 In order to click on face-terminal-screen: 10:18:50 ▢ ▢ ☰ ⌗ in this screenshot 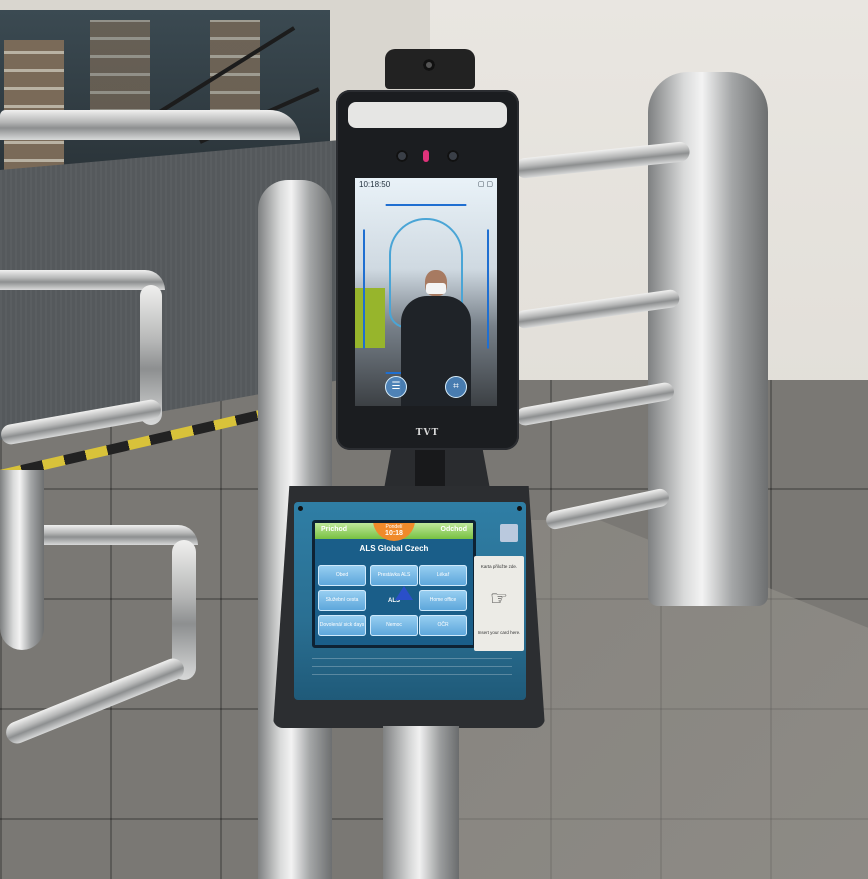, I will do `click(426, 292)`.